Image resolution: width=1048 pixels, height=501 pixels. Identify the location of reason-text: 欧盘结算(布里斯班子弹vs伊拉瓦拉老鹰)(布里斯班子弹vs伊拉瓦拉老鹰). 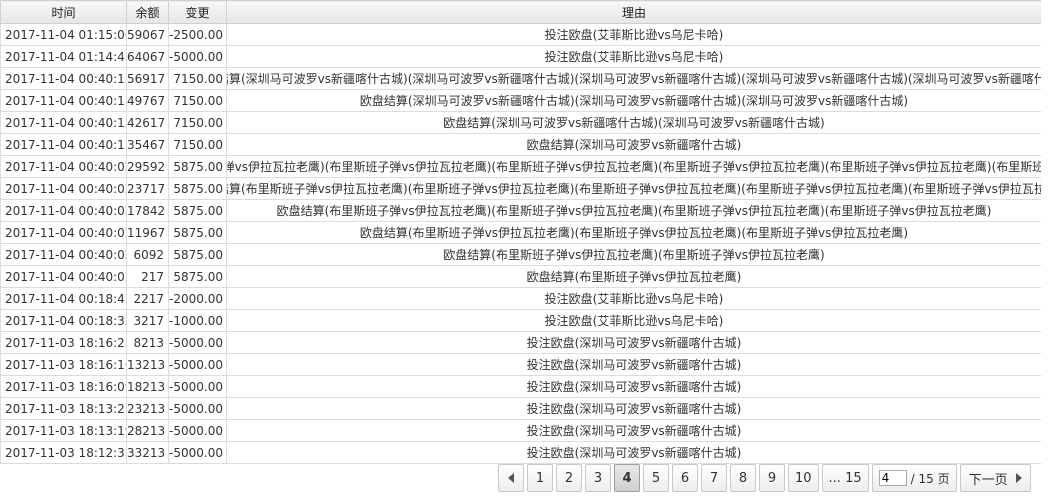
(634, 255).